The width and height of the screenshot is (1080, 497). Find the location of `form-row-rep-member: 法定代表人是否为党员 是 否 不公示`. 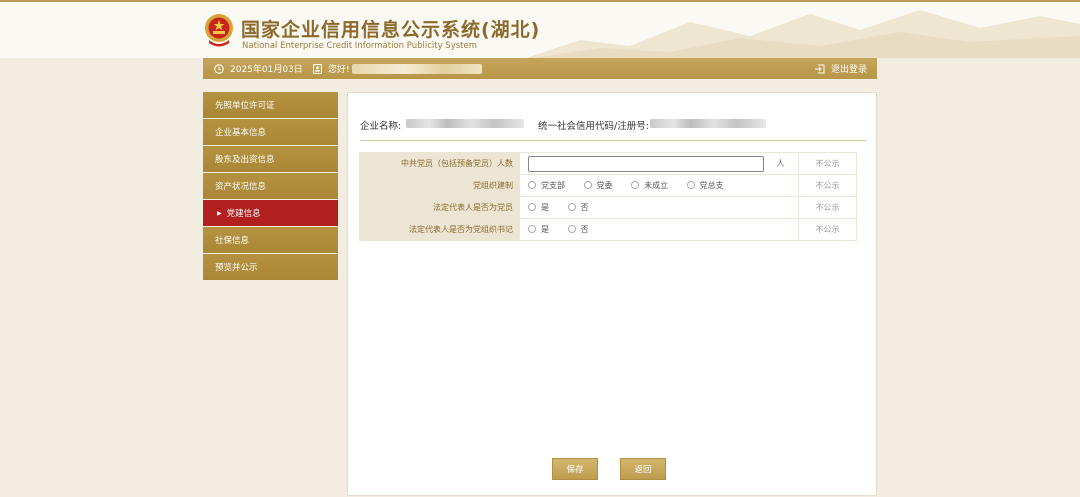

form-row-rep-member: 法定代表人是否为党员 是 否 不公示 is located at coordinates (608, 207).